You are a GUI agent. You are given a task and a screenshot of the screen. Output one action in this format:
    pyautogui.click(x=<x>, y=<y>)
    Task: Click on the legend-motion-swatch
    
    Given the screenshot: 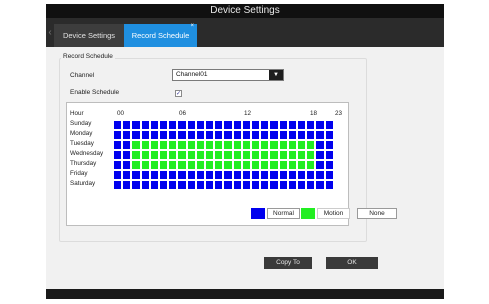 What is the action you would take?
    pyautogui.click(x=308, y=213)
    